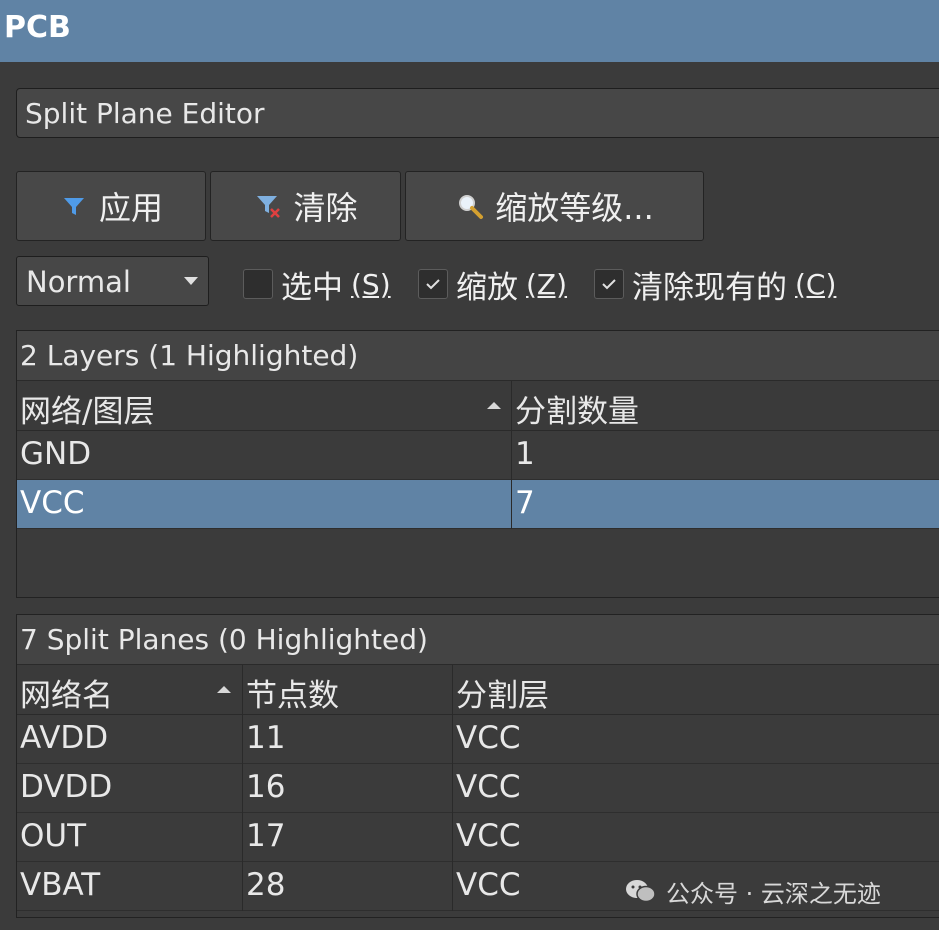  Describe the element at coordinates (816, 284) in the screenshot. I see `clear-existing-shortcut: (C)` at that location.